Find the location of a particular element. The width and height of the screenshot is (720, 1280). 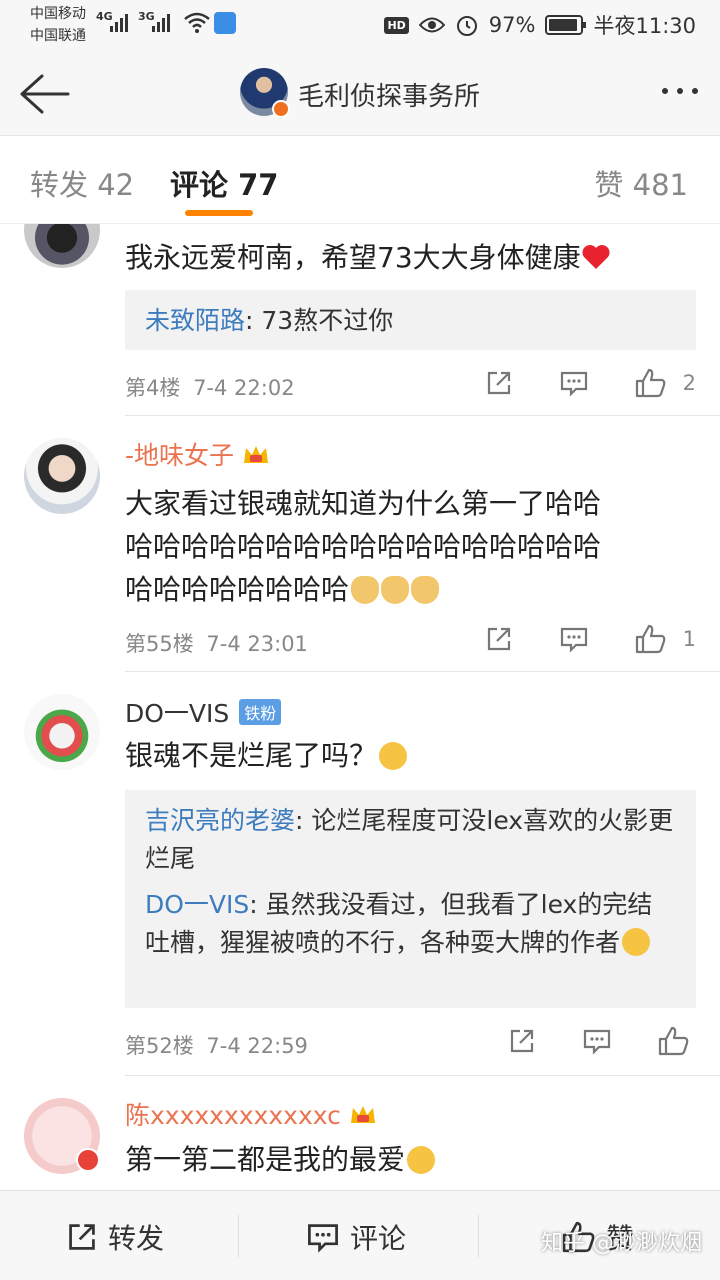

bottom-action-bar: 转发 评论 赞 知乎 @渺渺炊烟 is located at coordinates (360, 1235).